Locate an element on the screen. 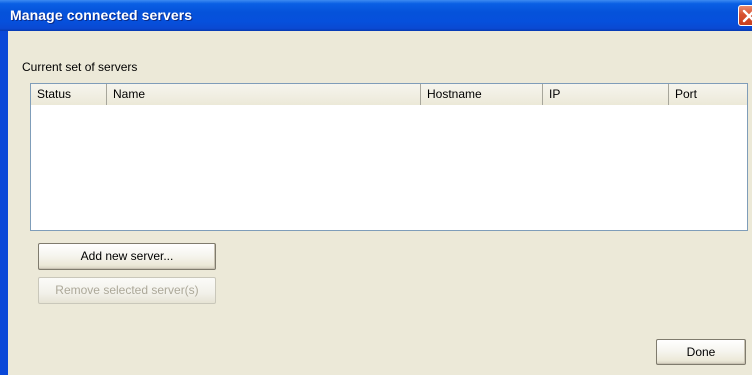 The height and width of the screenshot is (375, 752). column-header-ip: IP is located at coordinates (606, 94).